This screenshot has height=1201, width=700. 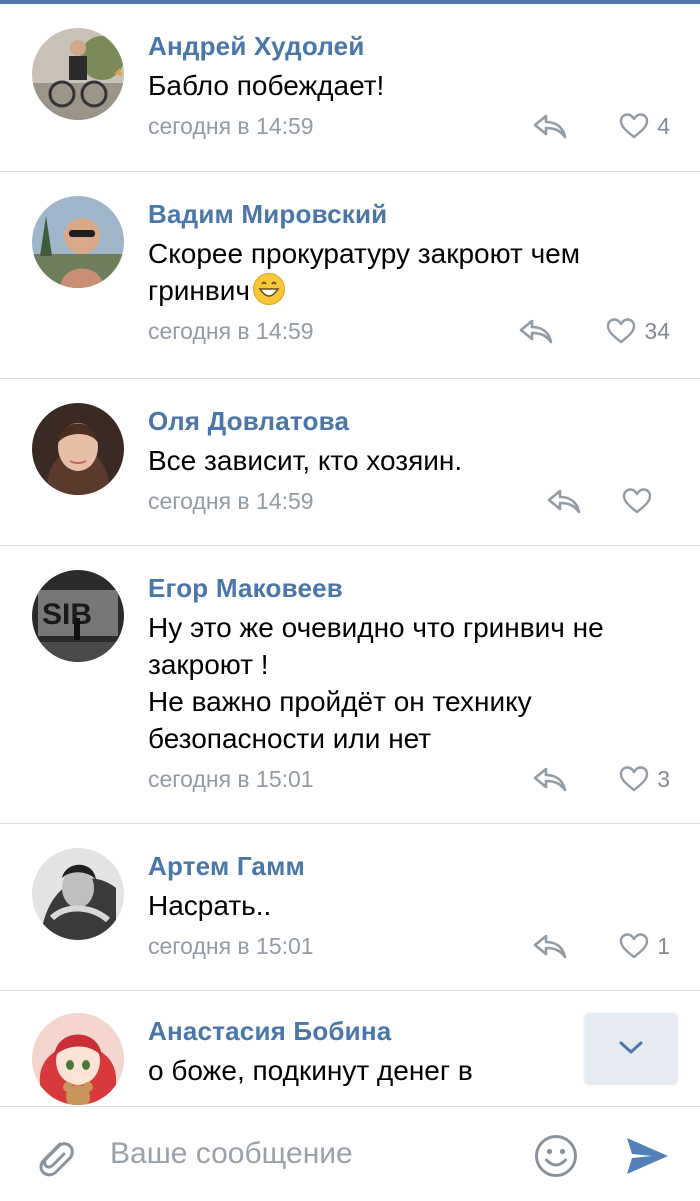 What do you see at coordinates (409, 214) in the screenshot?
I see `author-name: Вадим Мировский` at bounding box center [409, 214].